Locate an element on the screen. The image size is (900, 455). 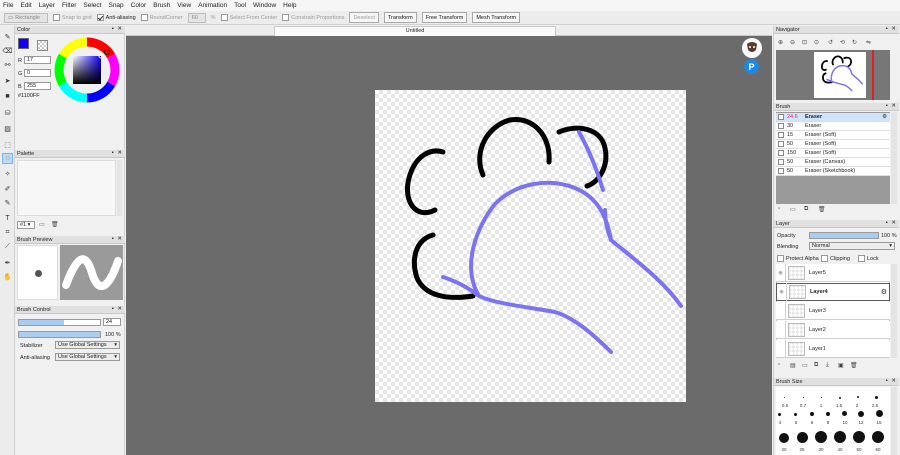
brush-folder-icon: ▭ is located at coordinates (793, 209).